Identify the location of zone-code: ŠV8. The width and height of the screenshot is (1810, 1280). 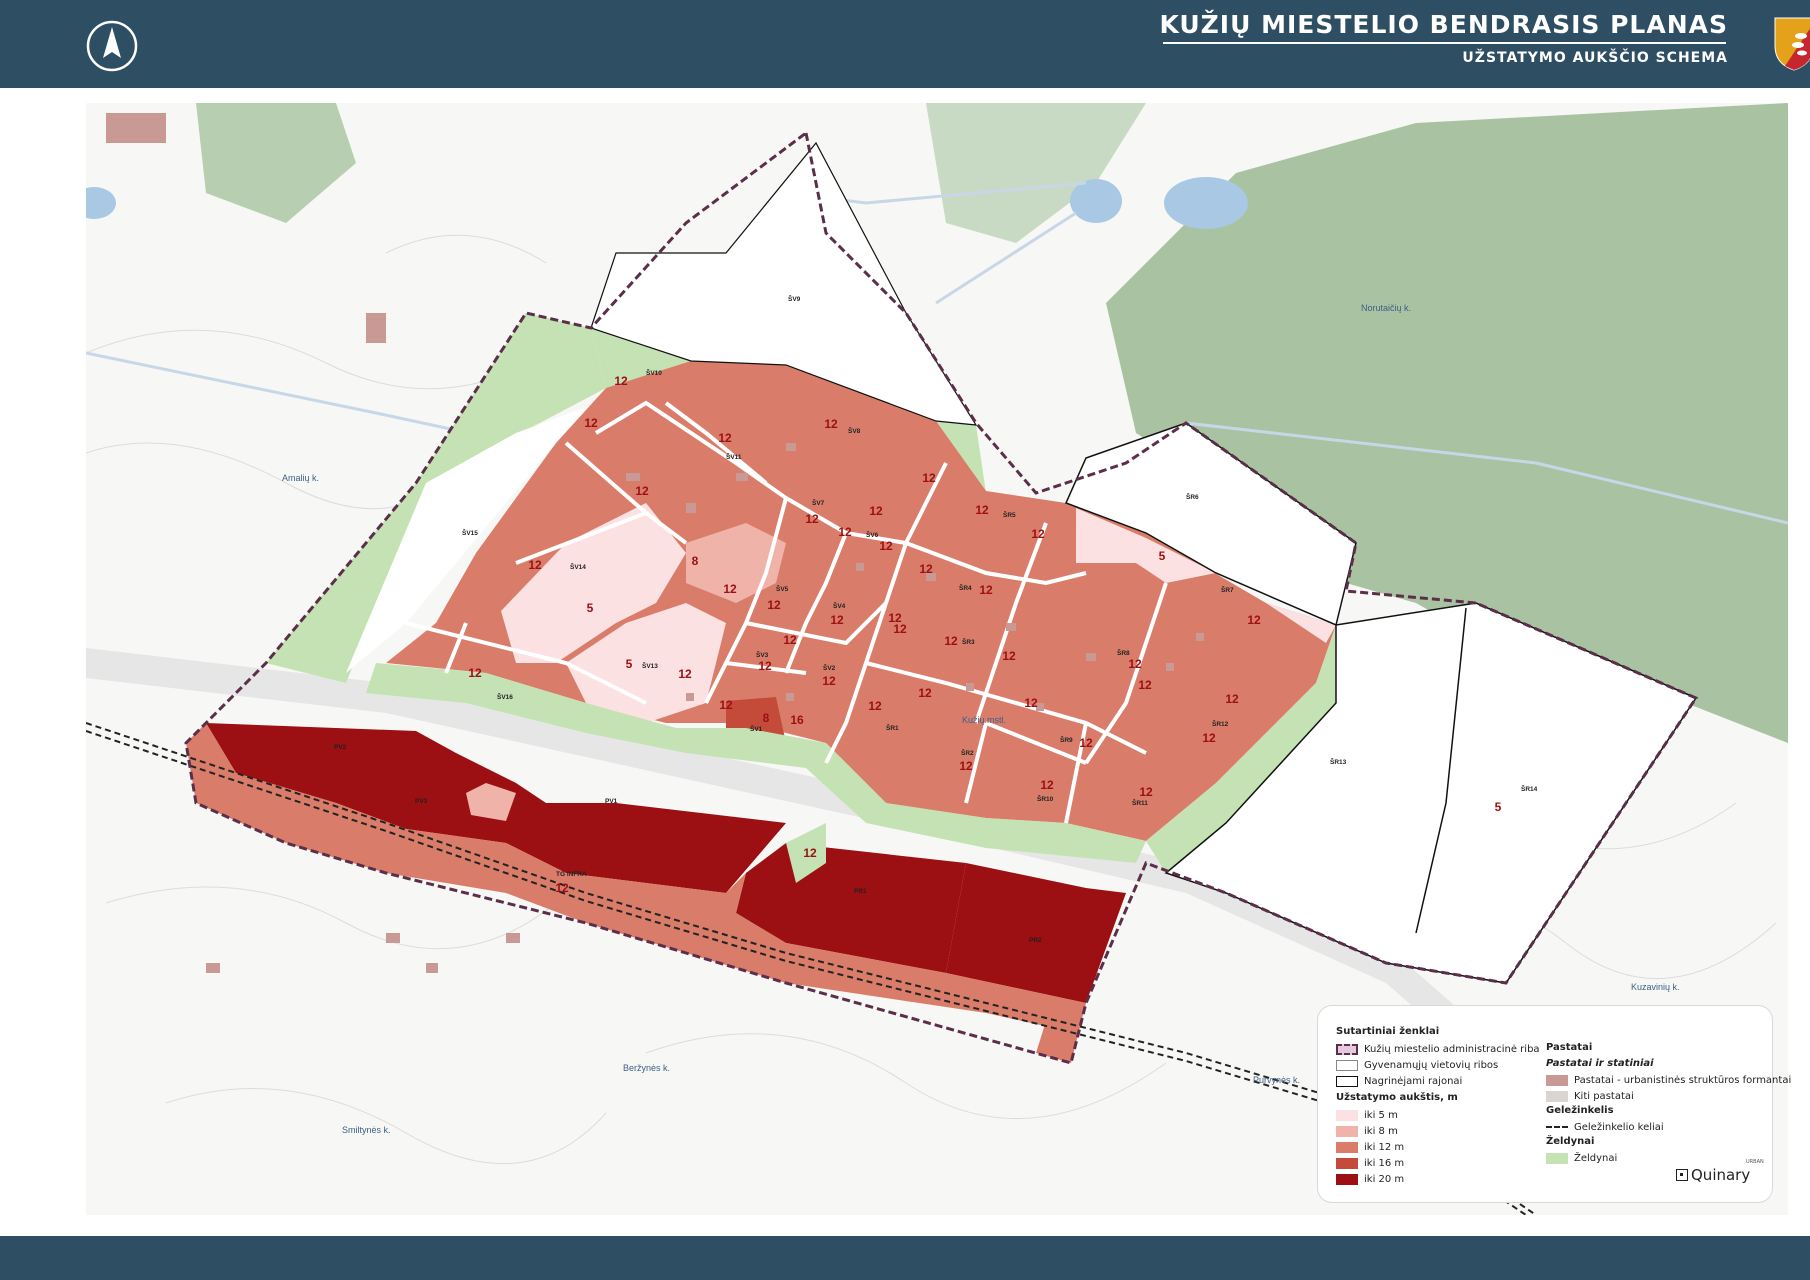
(854, 430).